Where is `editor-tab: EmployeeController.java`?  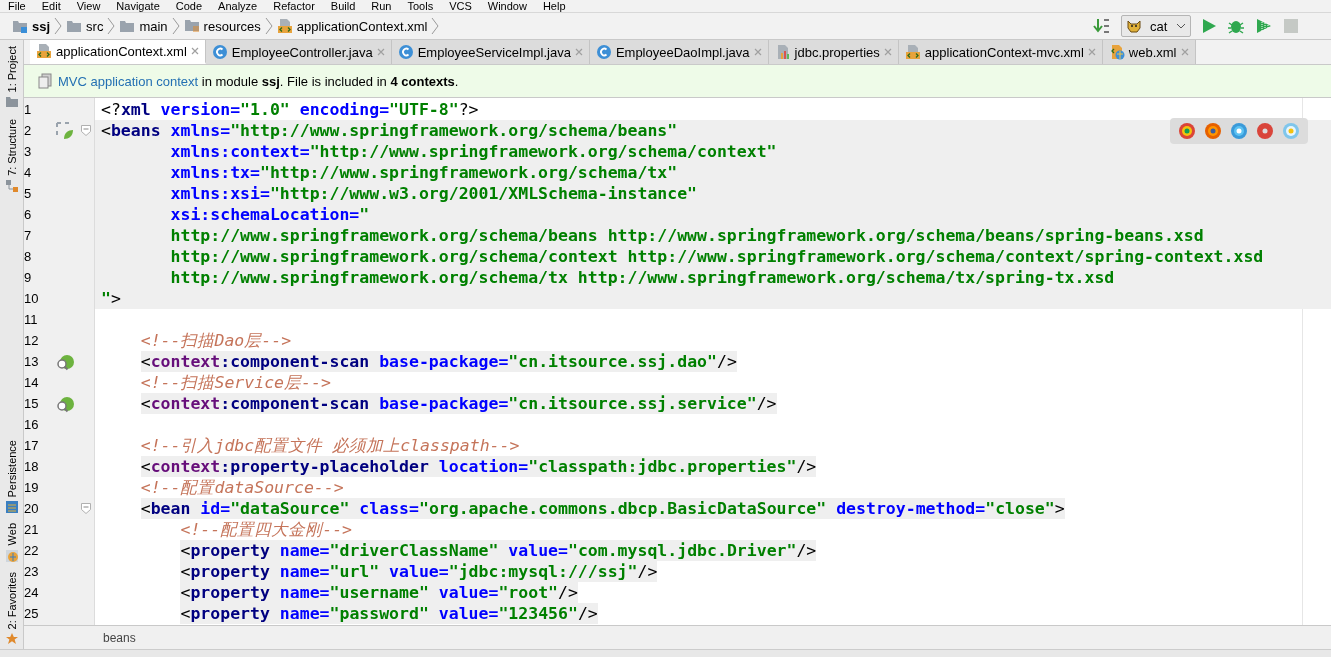
editor-tab: EmployeeController.java is located at coordinates (298, 52).